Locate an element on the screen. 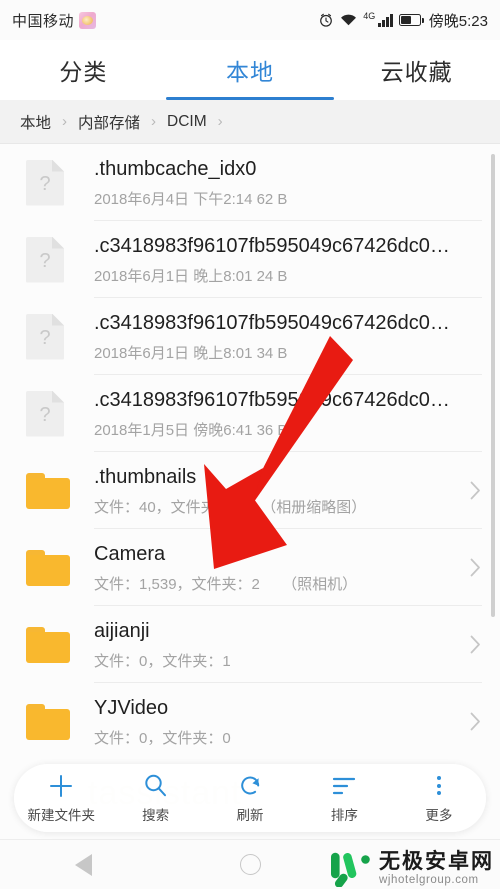  refresh-icon is located at coordinates (250, 786).